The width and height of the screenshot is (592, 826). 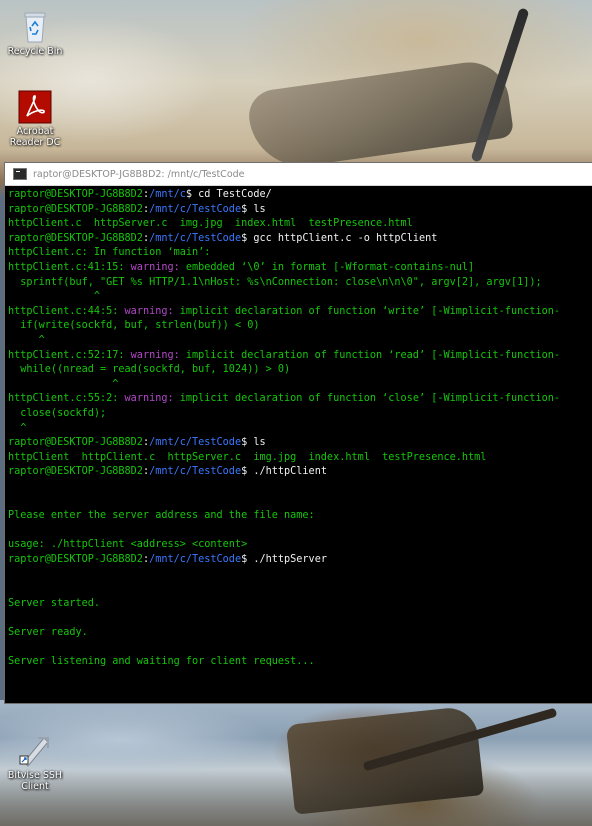 What do you see at coordinates (69, 355) in the screenshot?
I see `terminal-text: httpClient.c:52:17:` at bounding box center [69, 355].